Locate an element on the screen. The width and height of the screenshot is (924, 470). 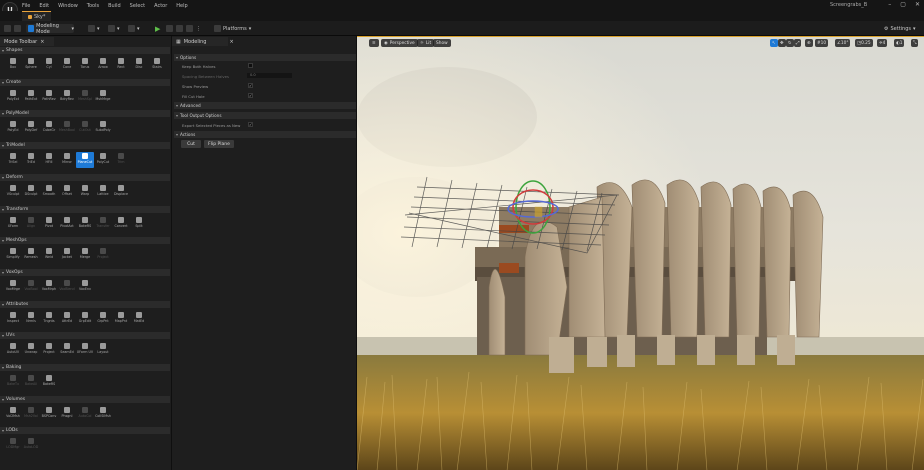
section-header-trimodel: TriModel is located at coordinates (85, 146).